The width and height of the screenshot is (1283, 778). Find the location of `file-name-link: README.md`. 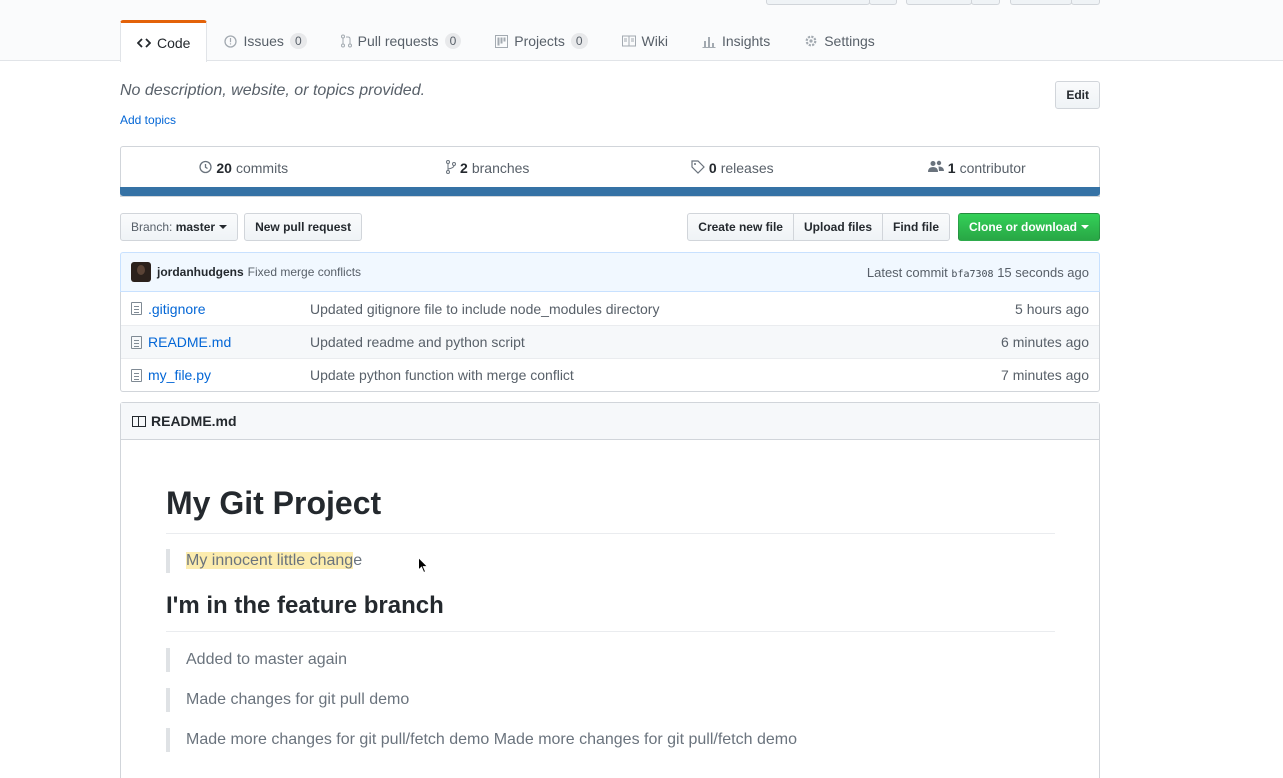

file-name-link: README.md is located at coordinates (229, 342).